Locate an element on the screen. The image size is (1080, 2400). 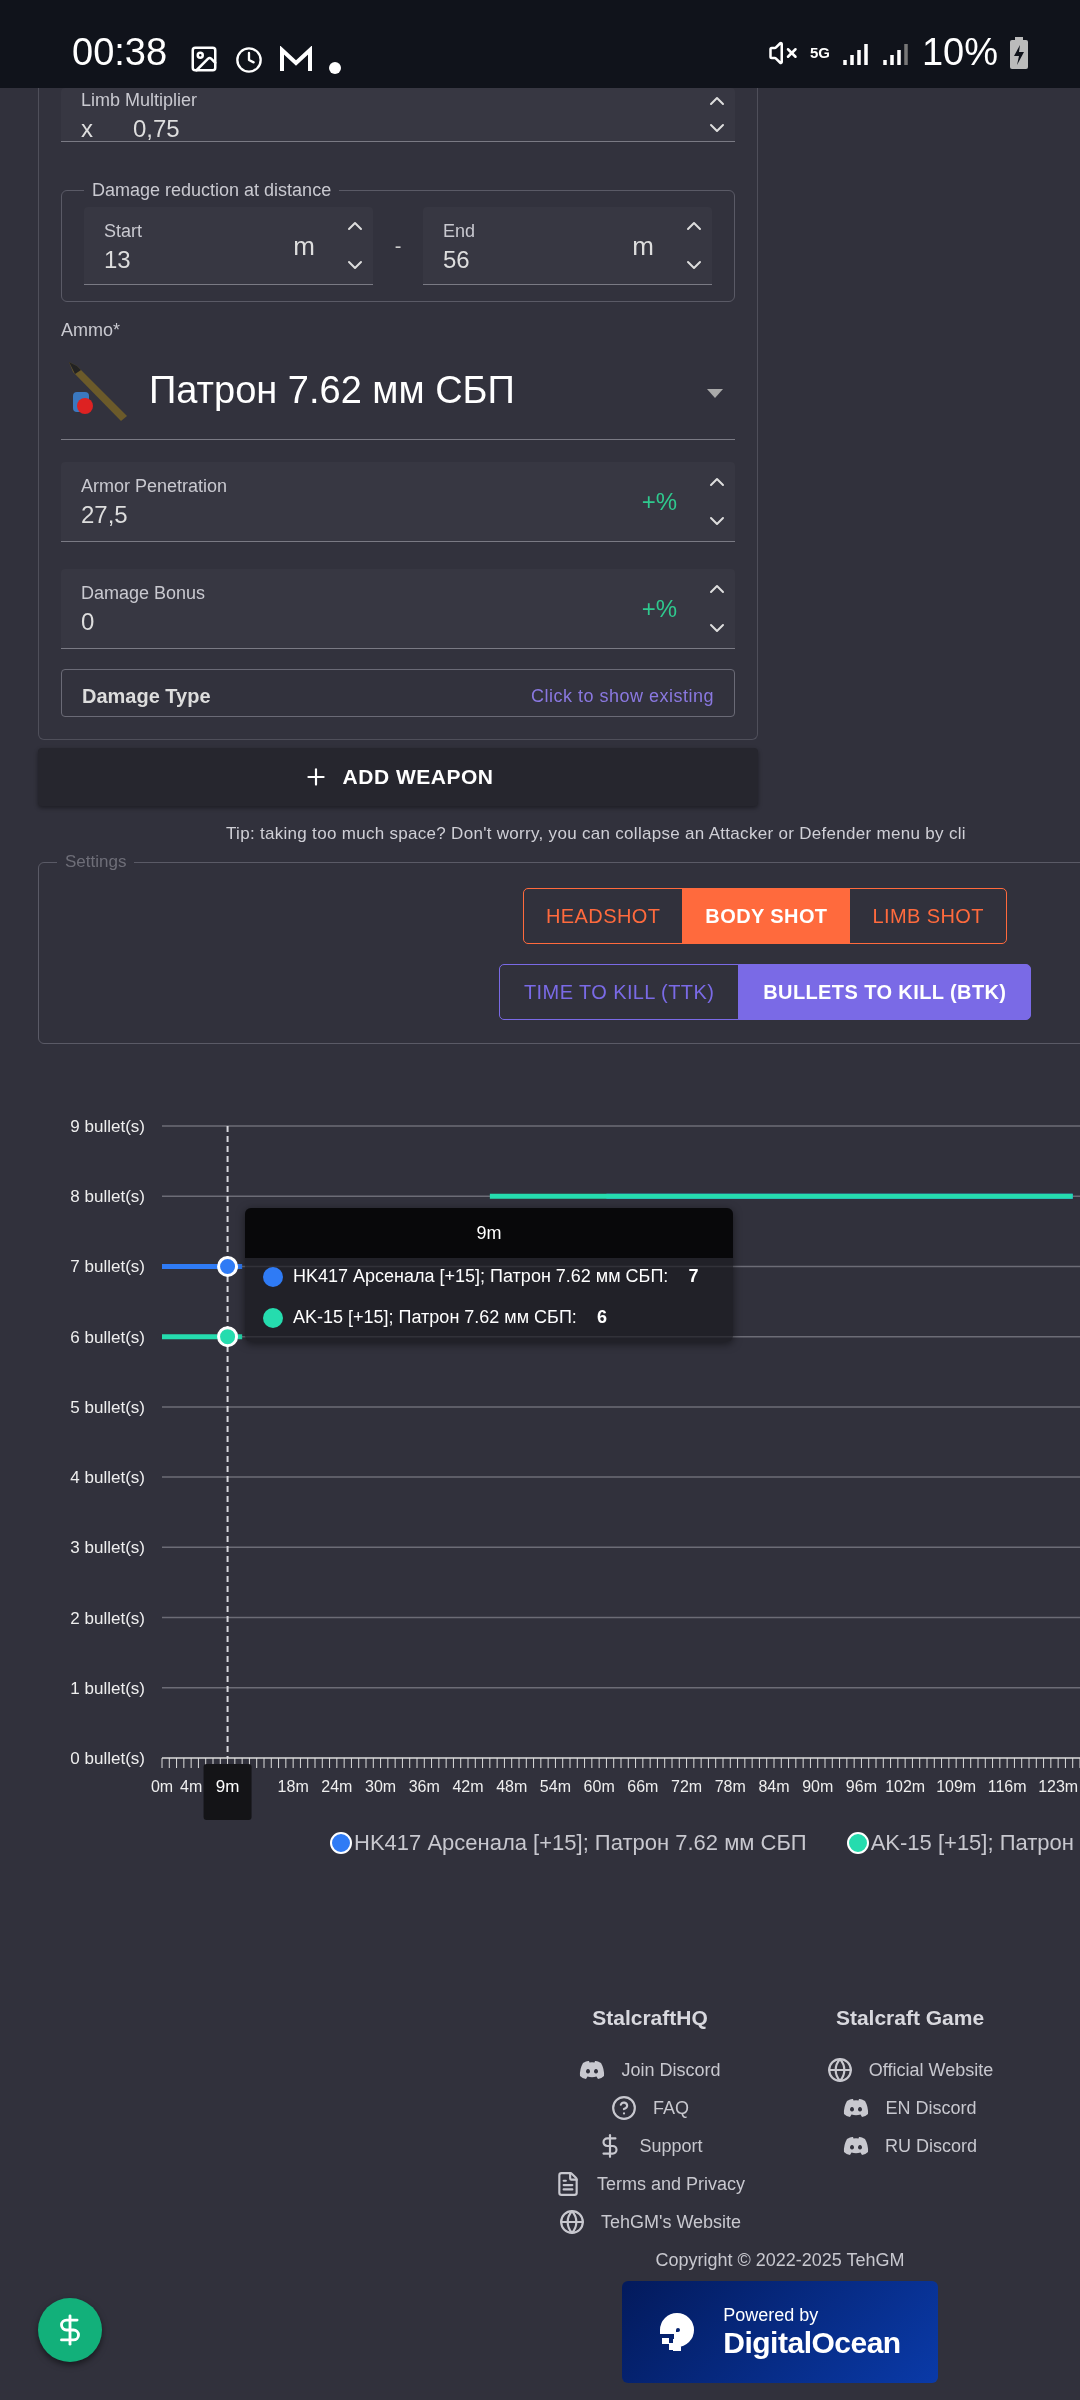
ammo-label: Ammo* is located at coordinates (91, 330).